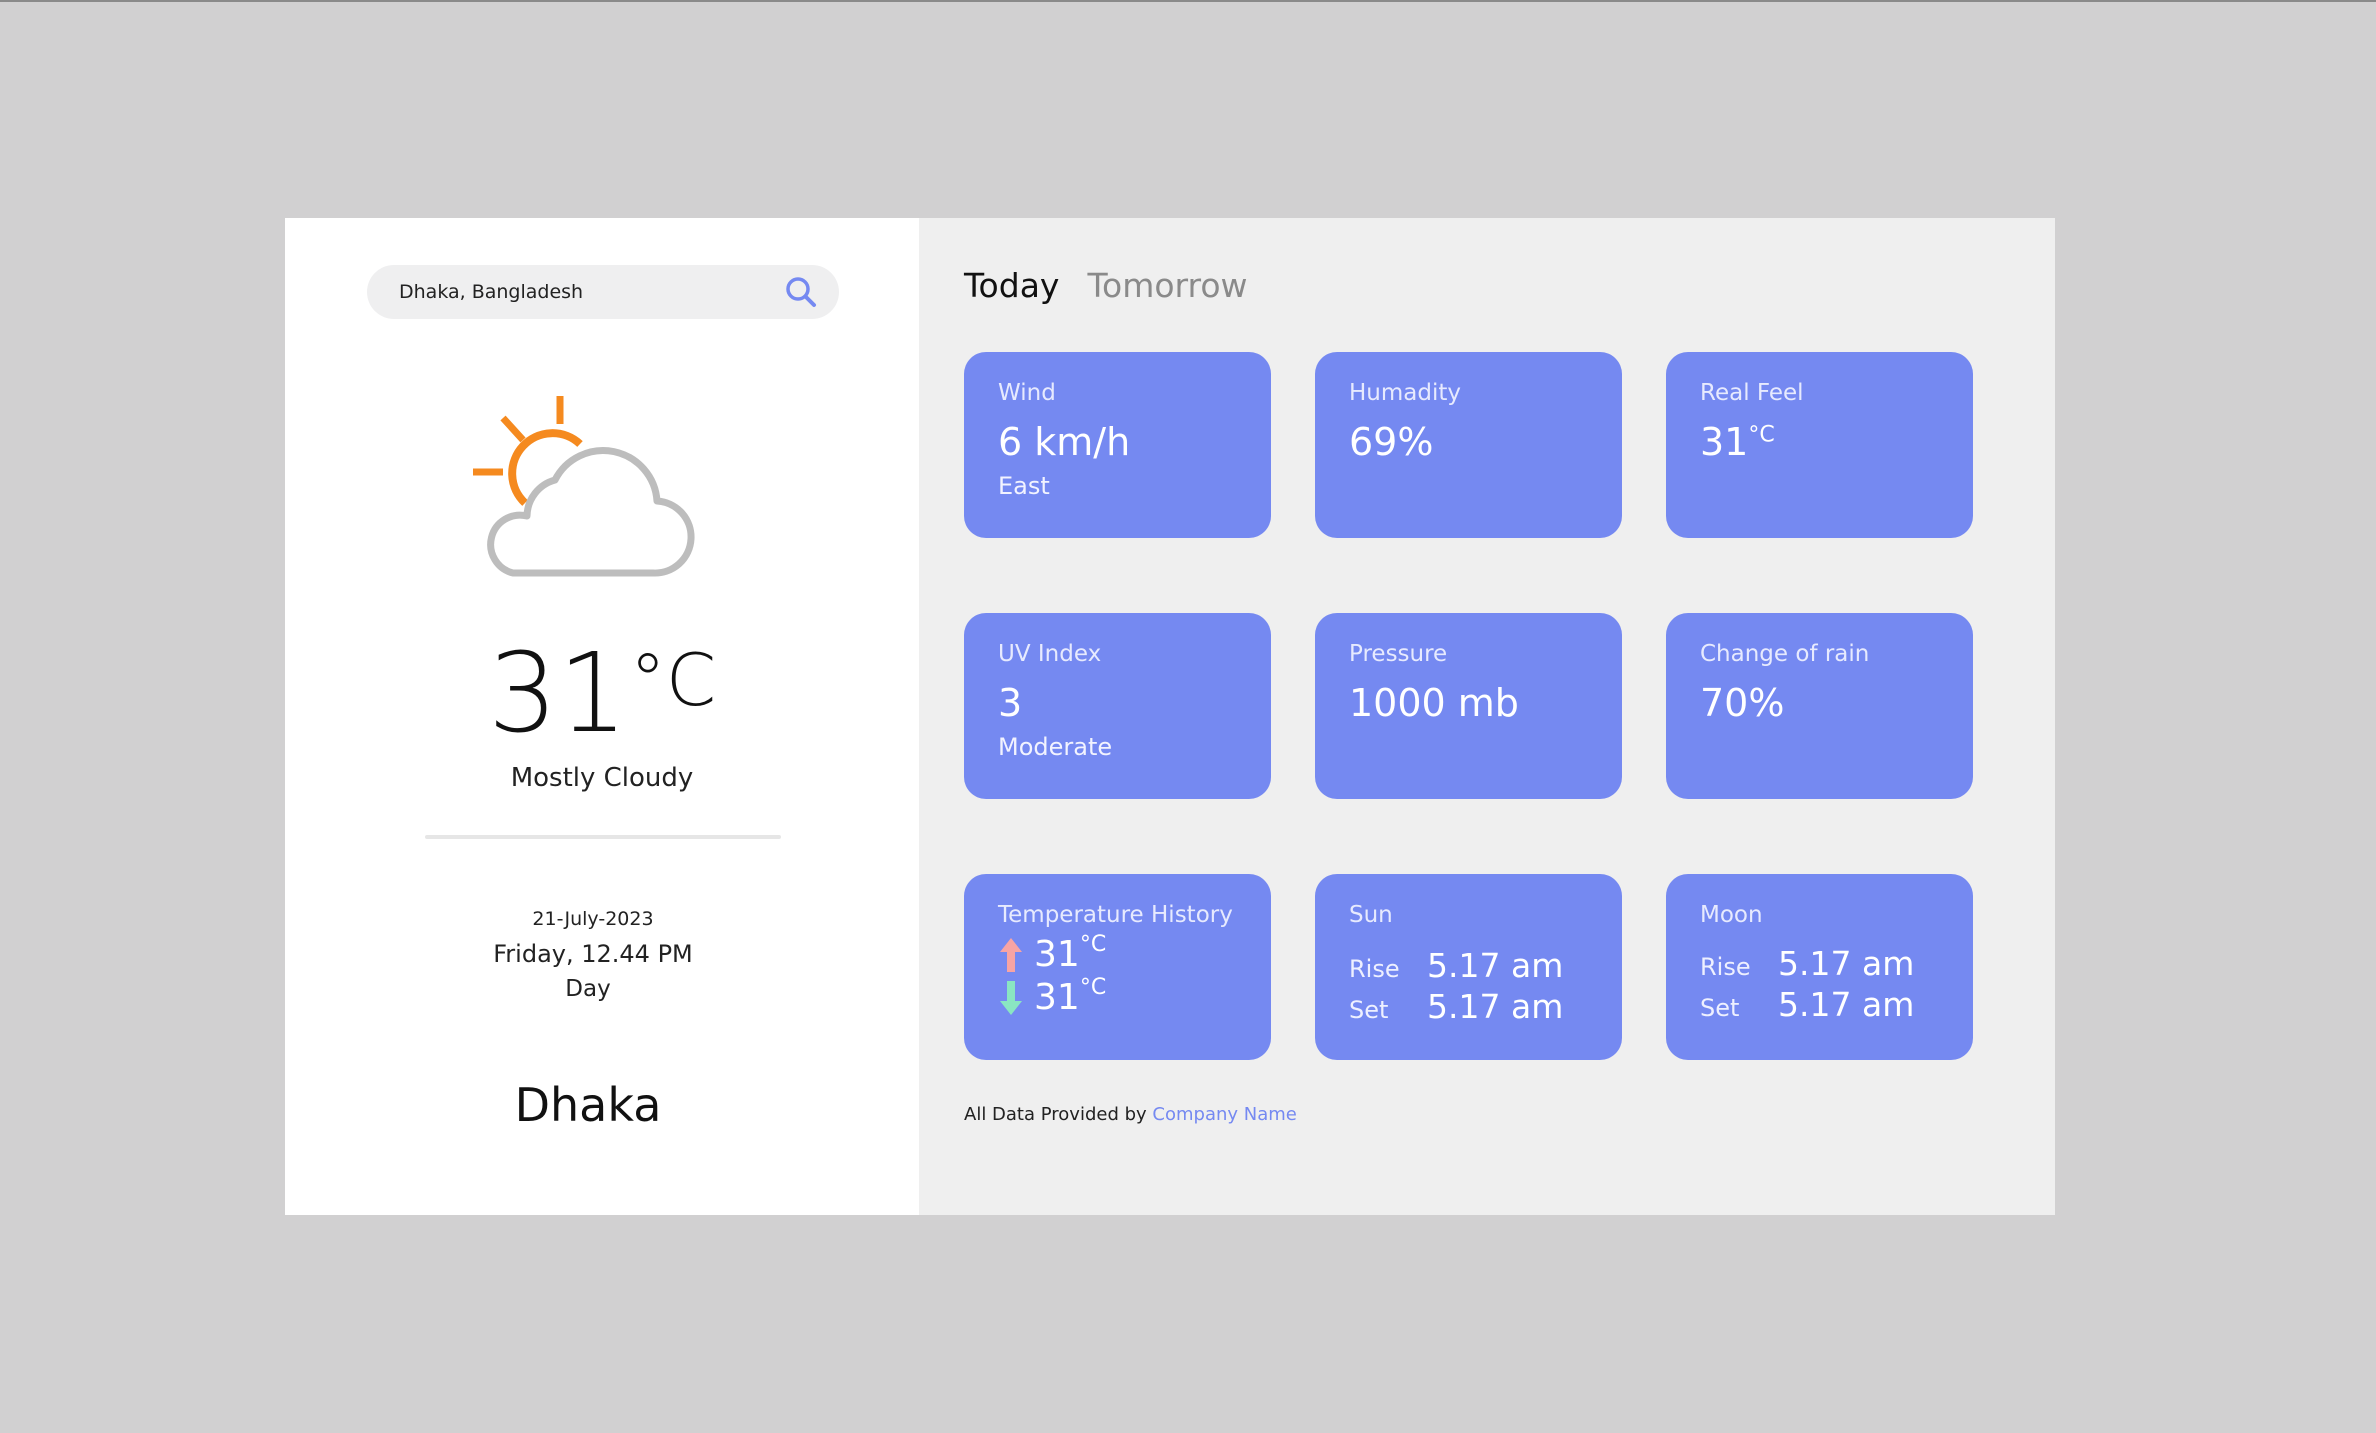 The height and width of the screenshot is (1433, 2376). I want to click on weather-condition: Mostly Cloudy, so click(602, 778).